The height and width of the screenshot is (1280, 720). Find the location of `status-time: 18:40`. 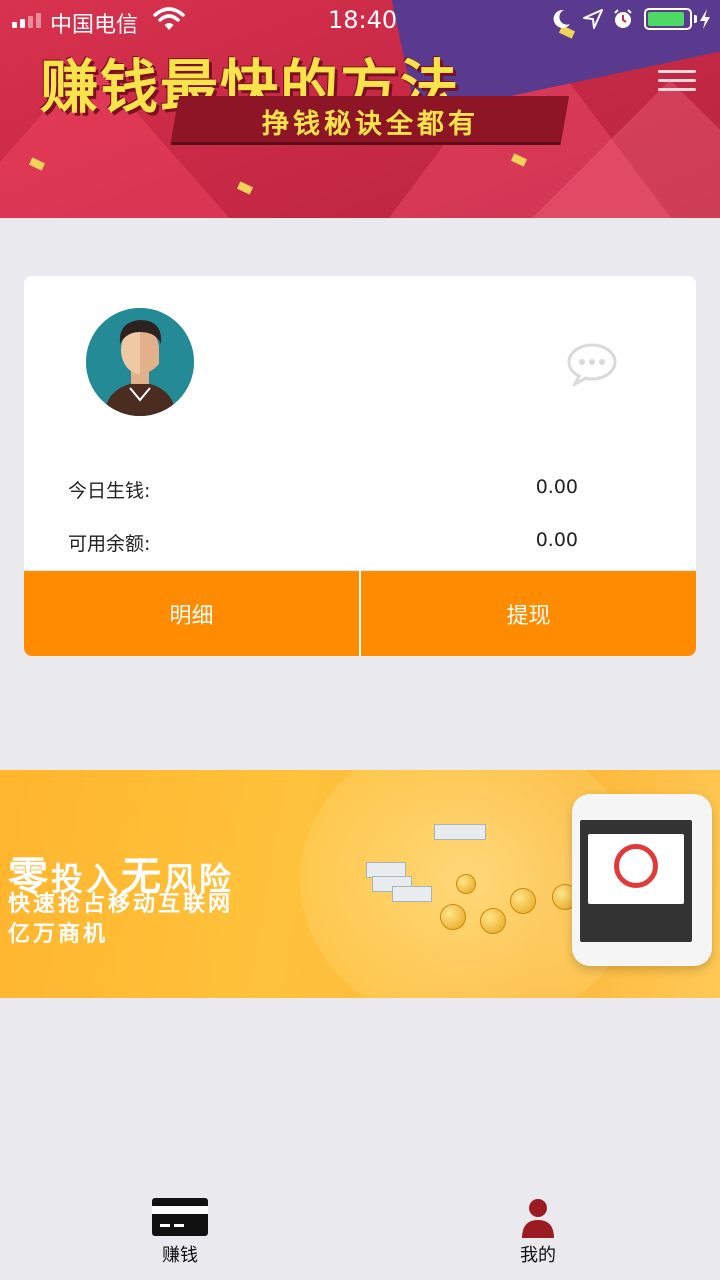

status-time: 18:40 is located at coordinates (363, 20).